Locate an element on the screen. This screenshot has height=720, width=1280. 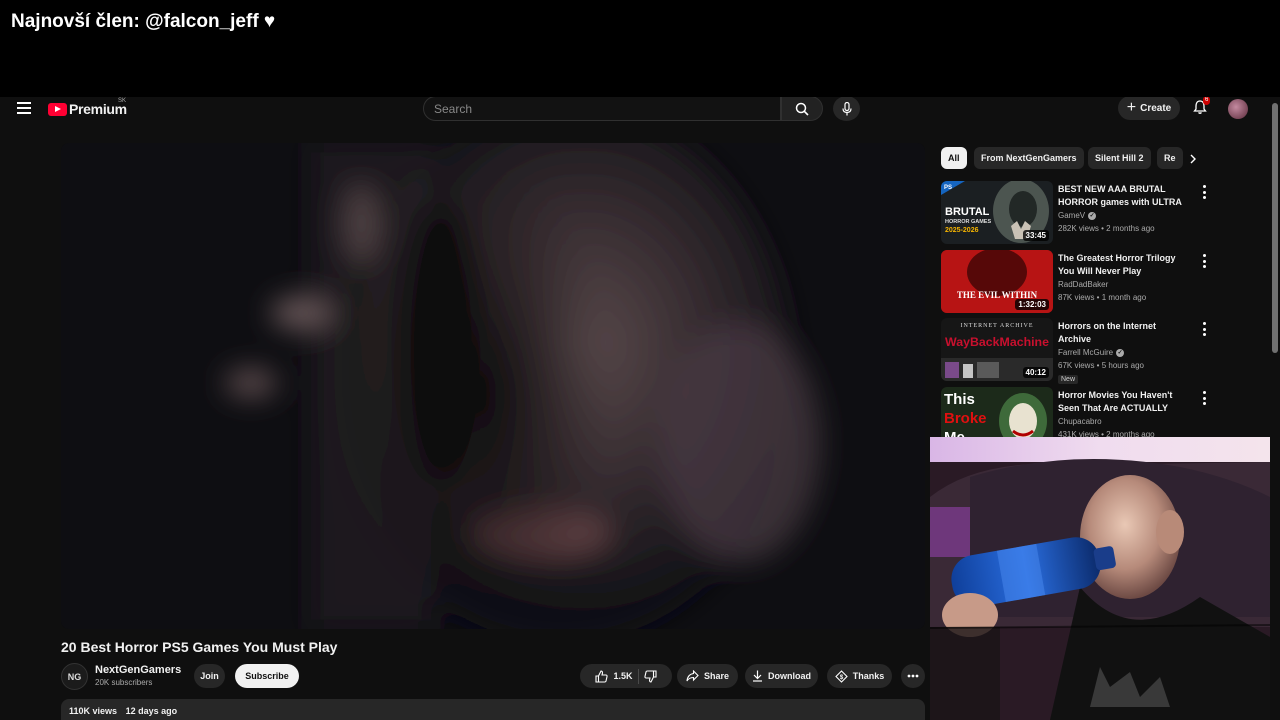
menu-icon is located at coordinates (24, 108).